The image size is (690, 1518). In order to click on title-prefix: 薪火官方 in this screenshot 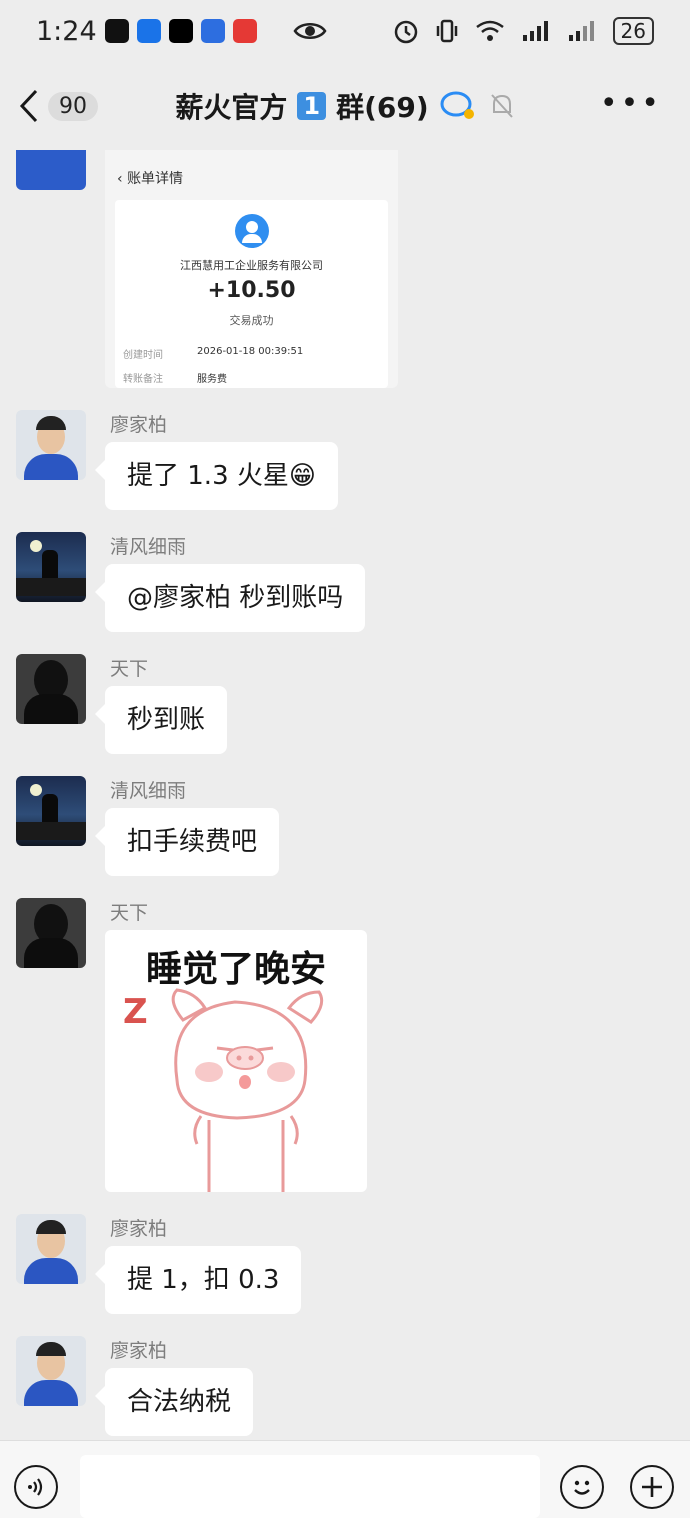, I will do `click(231, 107)`.